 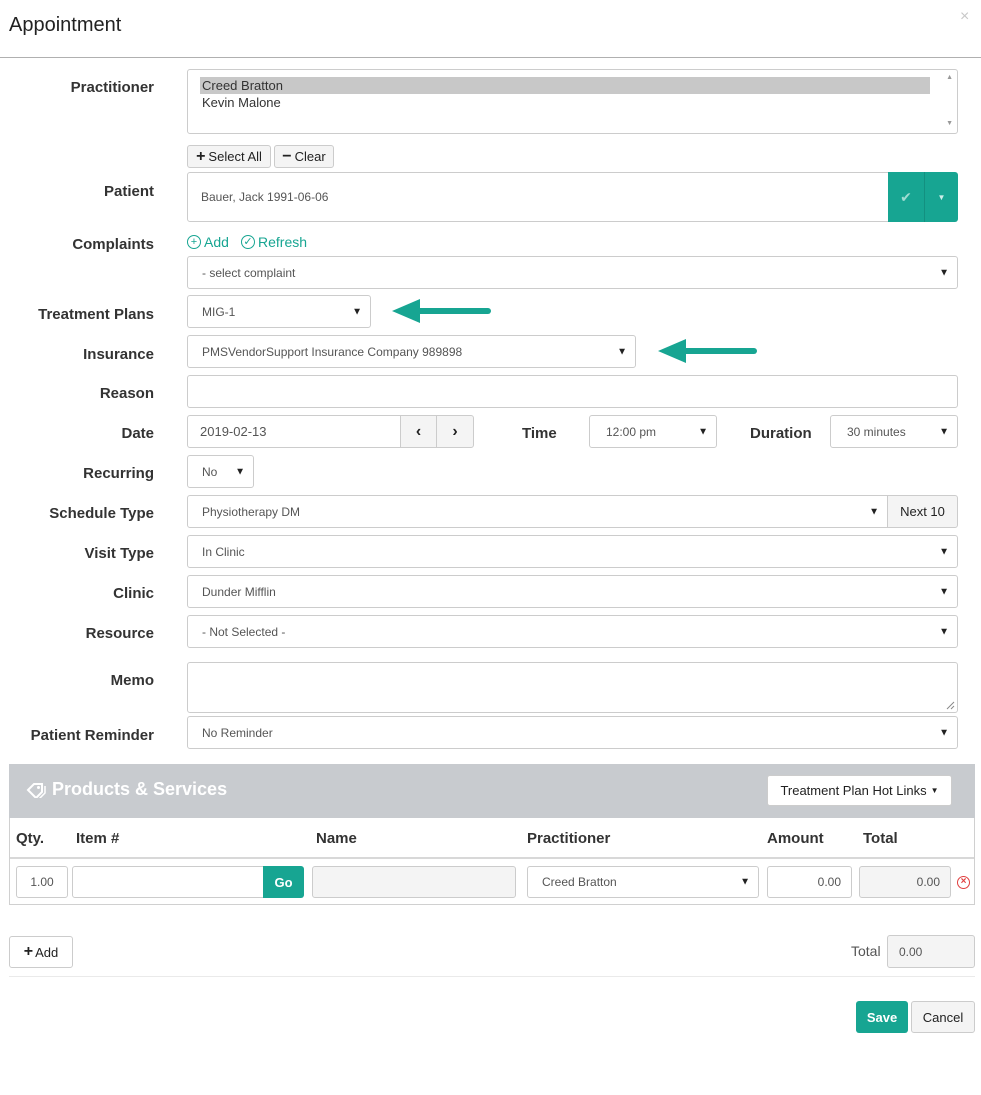 I want to click on clinic-select: Dunder Mifflin ▼, so click(x=572, y=591).